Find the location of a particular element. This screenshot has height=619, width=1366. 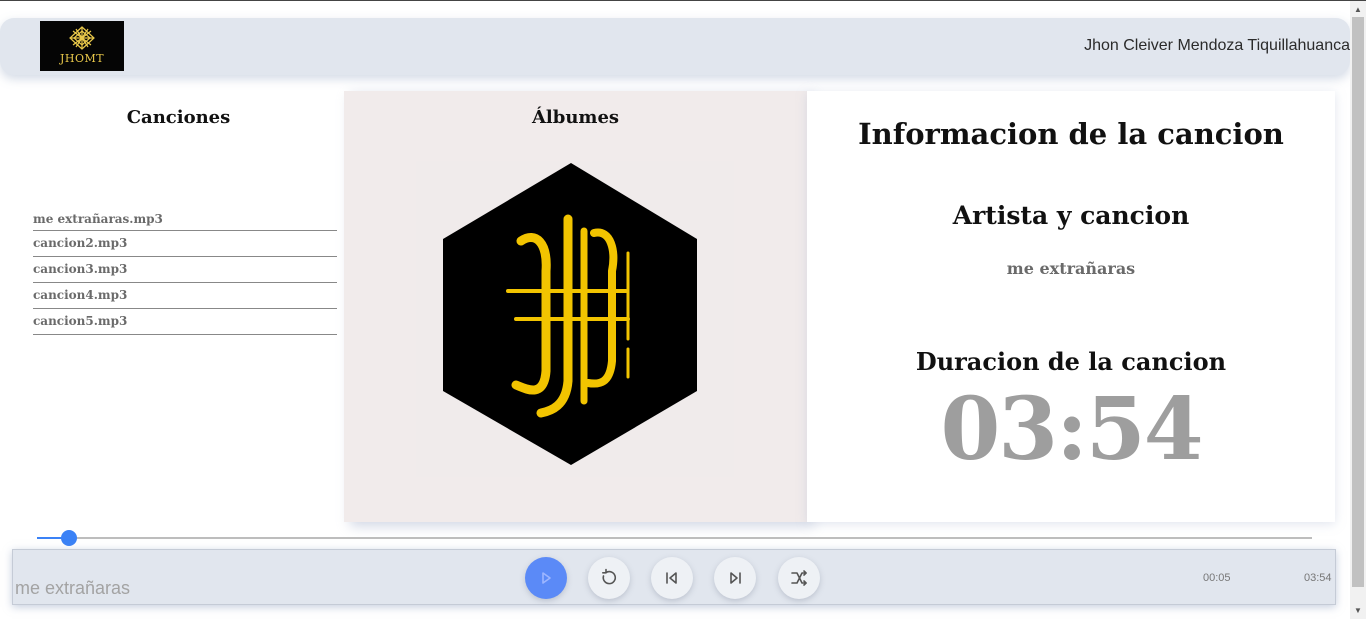

previous-button is located at coordinates (672, 578).